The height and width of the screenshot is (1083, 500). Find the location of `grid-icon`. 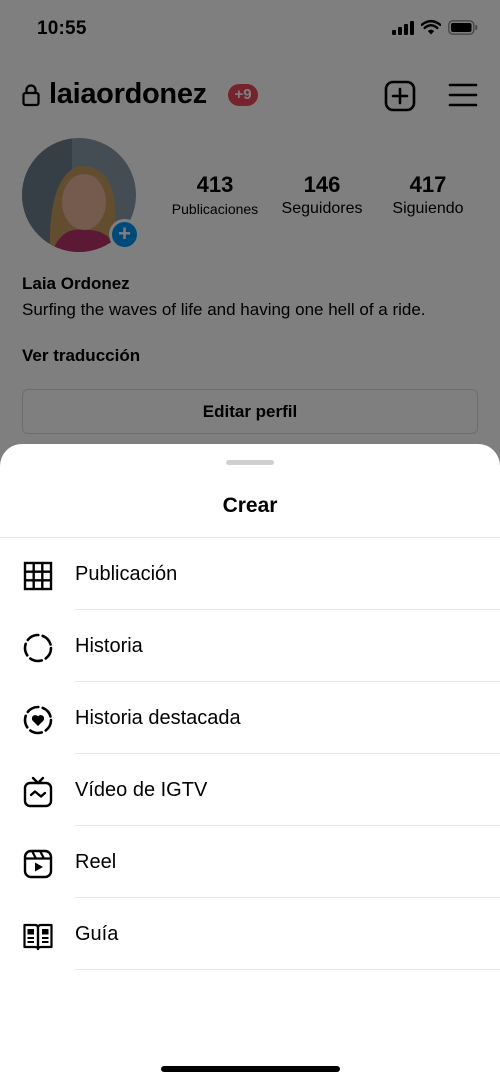

grid-icon is located at coordinates (38, 576).